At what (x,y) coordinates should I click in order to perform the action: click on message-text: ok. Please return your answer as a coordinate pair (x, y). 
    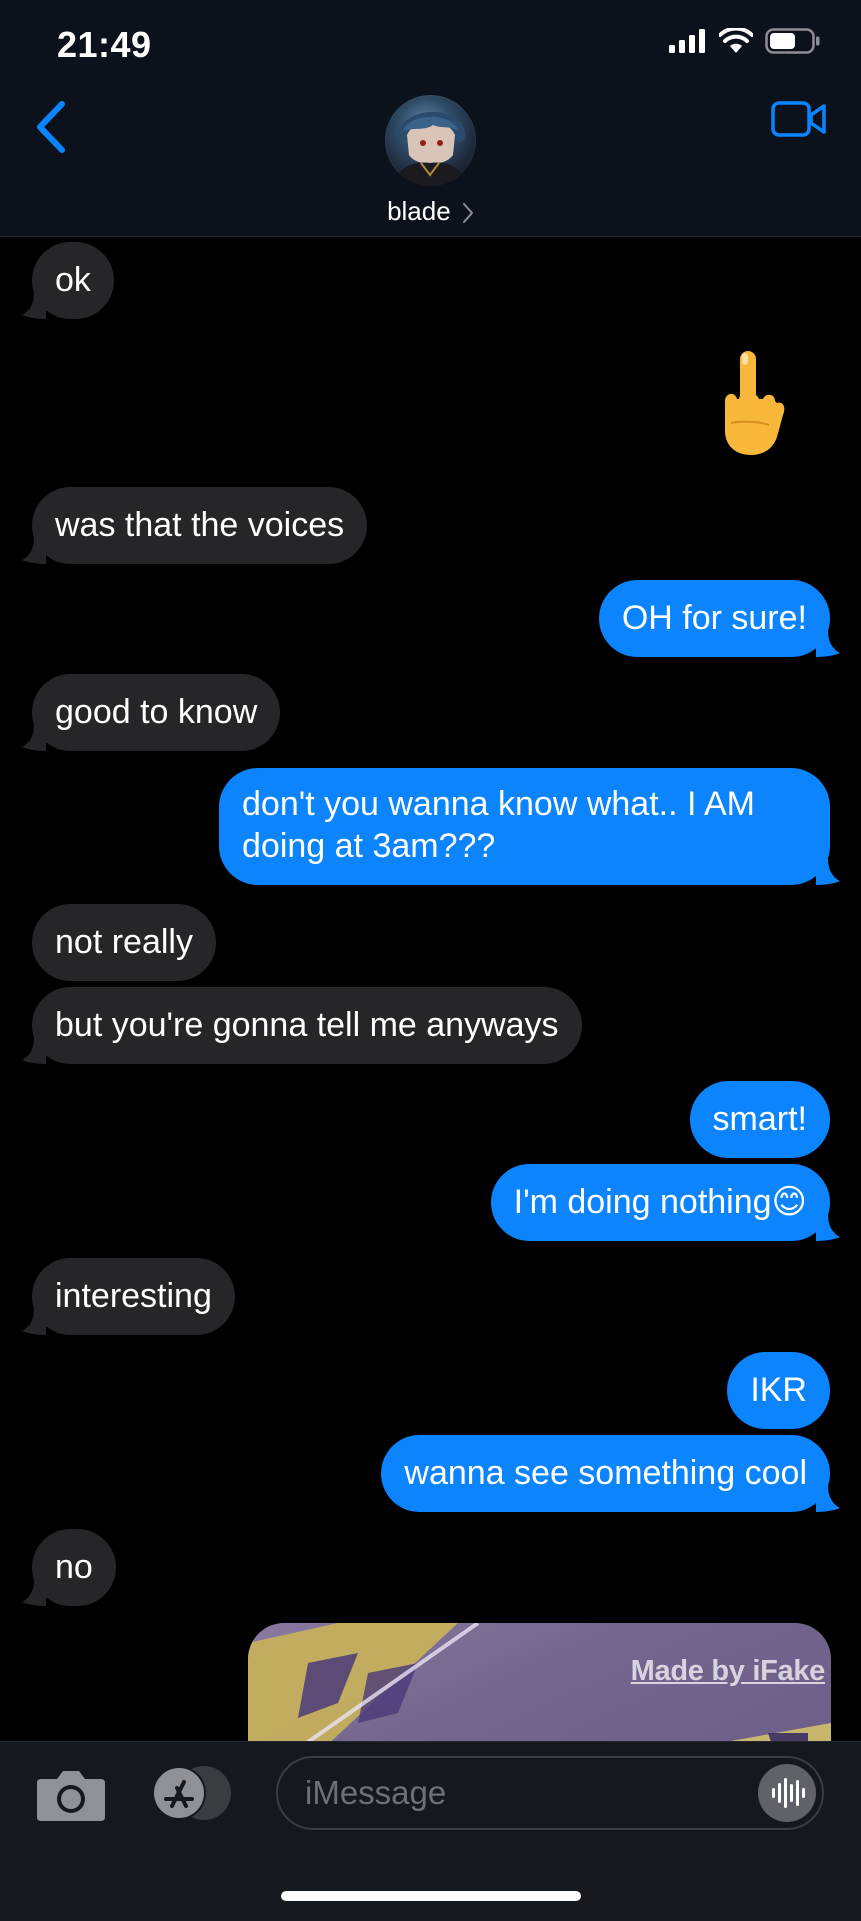
    Looking at the image, I should click on (73, 280).